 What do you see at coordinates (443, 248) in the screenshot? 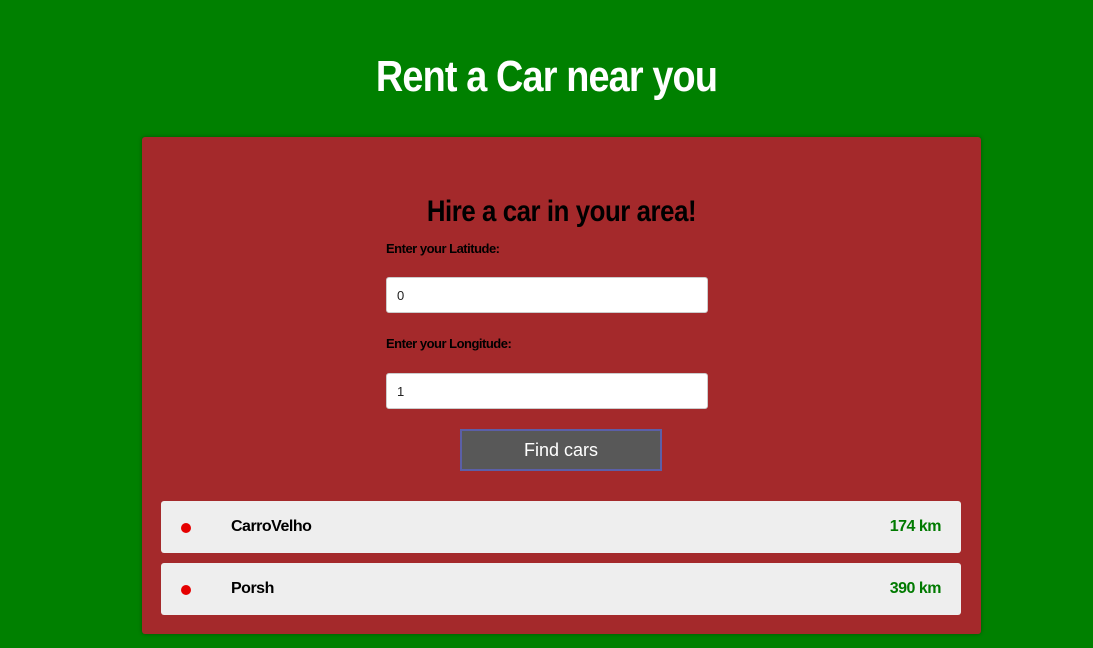
I see `latitude-label: Enter your Latitude:` at bounding box center [443, 248].